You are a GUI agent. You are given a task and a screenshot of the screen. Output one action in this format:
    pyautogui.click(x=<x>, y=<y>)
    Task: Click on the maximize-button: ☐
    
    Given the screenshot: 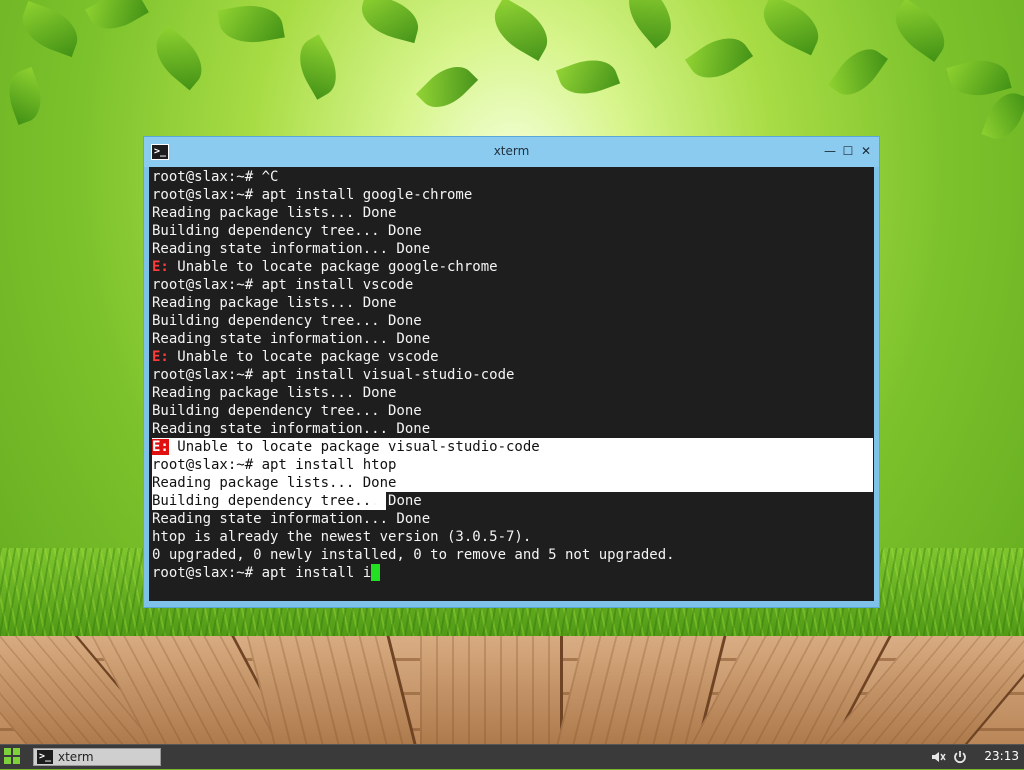 What is the action you would take?
    pyautogui.click(x=848, y=151)
    